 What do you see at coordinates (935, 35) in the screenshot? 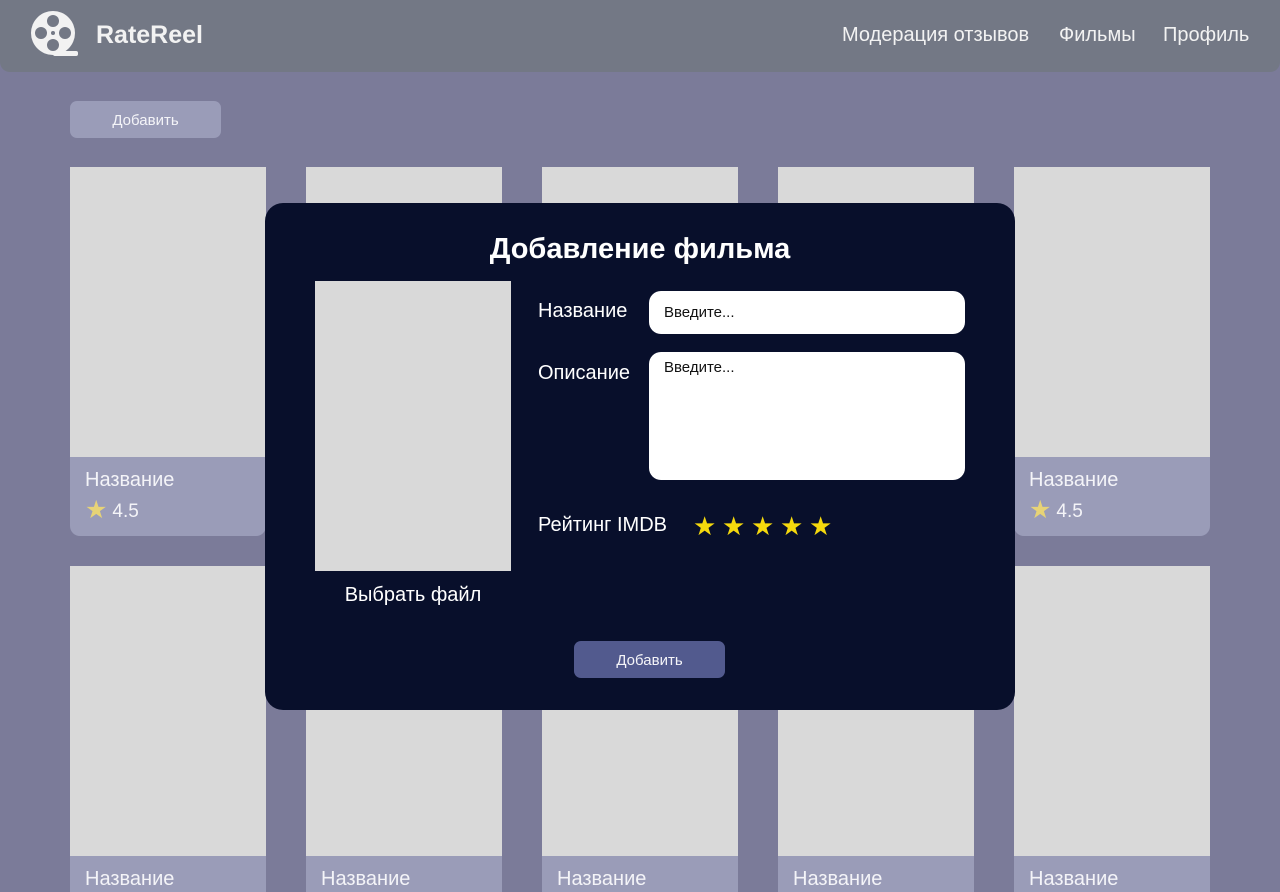
I see `nav-review-moderation: Модерация отзывов` at bounding box center [935, 35].